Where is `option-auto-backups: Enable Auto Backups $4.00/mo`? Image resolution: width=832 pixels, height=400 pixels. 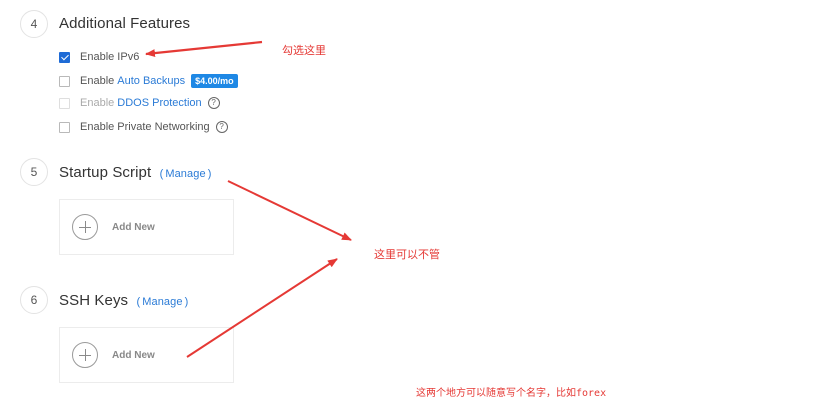
option-auto-backups: Enable Auto Backups $4.00/mo is located at coordinates (148, 81).